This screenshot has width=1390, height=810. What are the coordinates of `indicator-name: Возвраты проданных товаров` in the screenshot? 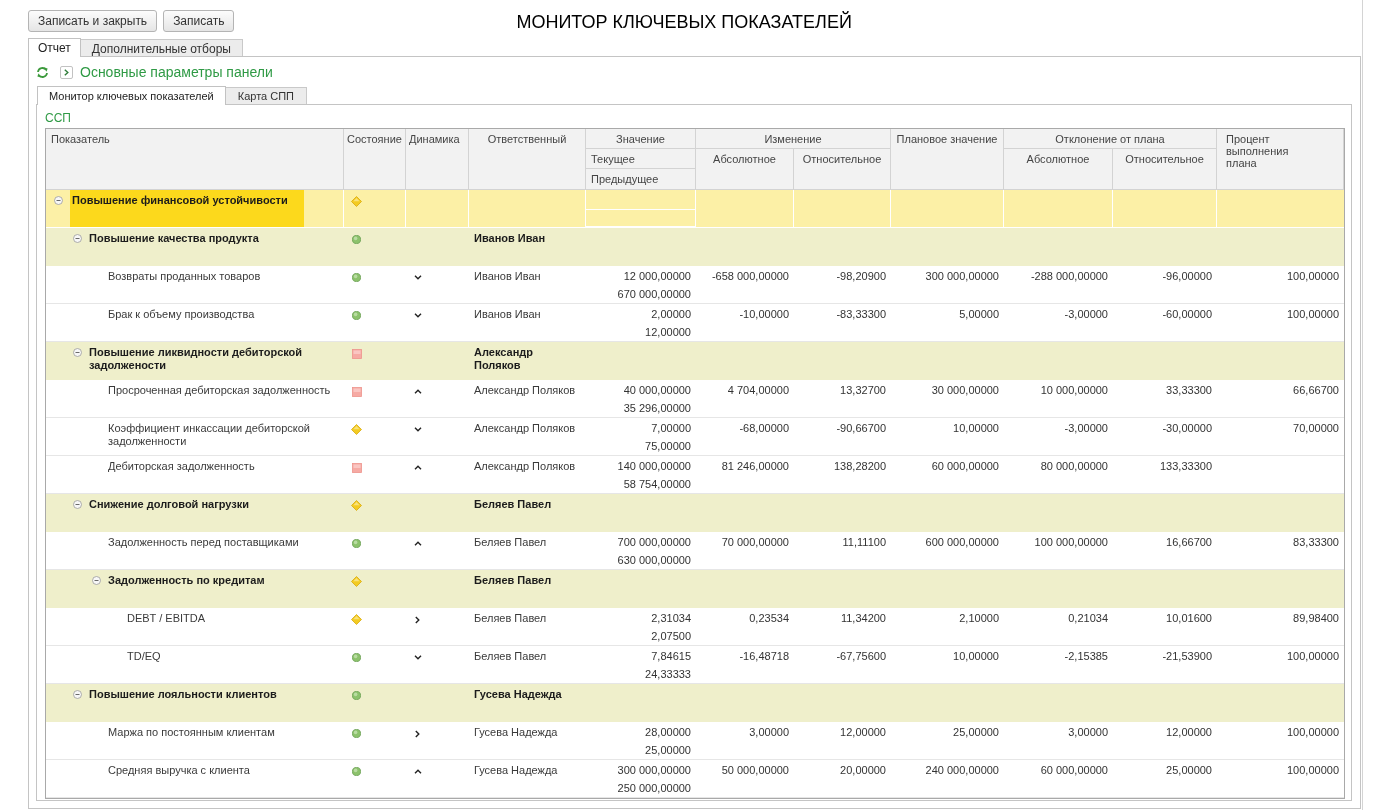 It's located at (185, 276).